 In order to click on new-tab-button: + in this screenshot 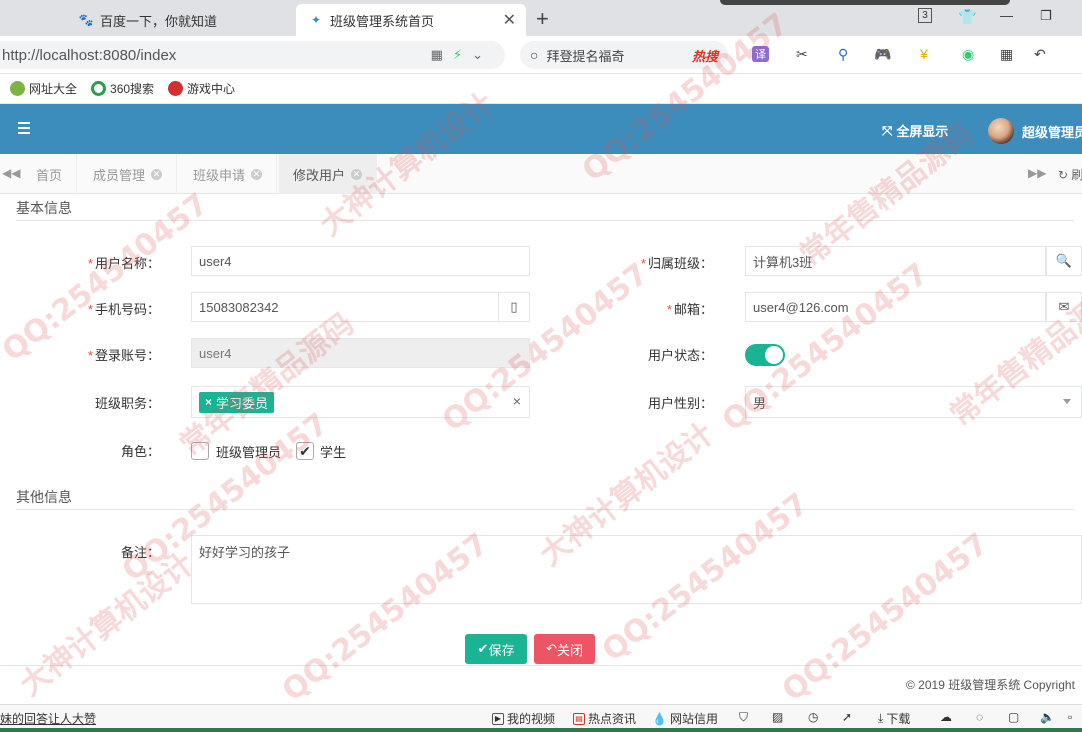, I will do `click(542, 19)`.